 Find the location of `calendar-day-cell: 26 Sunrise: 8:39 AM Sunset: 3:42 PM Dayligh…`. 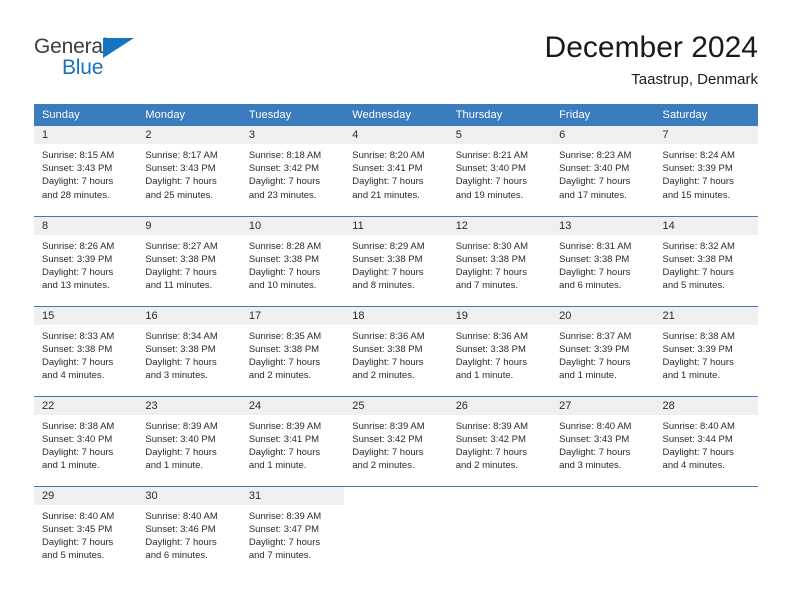

calendar-day-cell: 26 Sunrise: 8:39 AM Sunset: 3:42 PM Dayligh… is located at coordinates (499, 440).